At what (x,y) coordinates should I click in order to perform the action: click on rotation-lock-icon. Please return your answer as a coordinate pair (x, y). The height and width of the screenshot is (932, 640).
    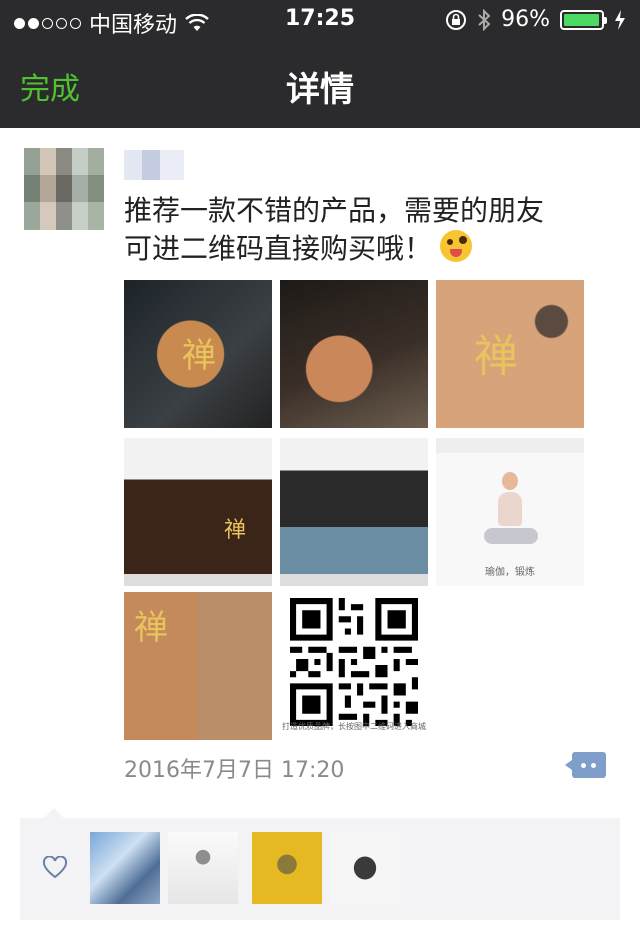
    Looking at the image, I should click on (456, 19).